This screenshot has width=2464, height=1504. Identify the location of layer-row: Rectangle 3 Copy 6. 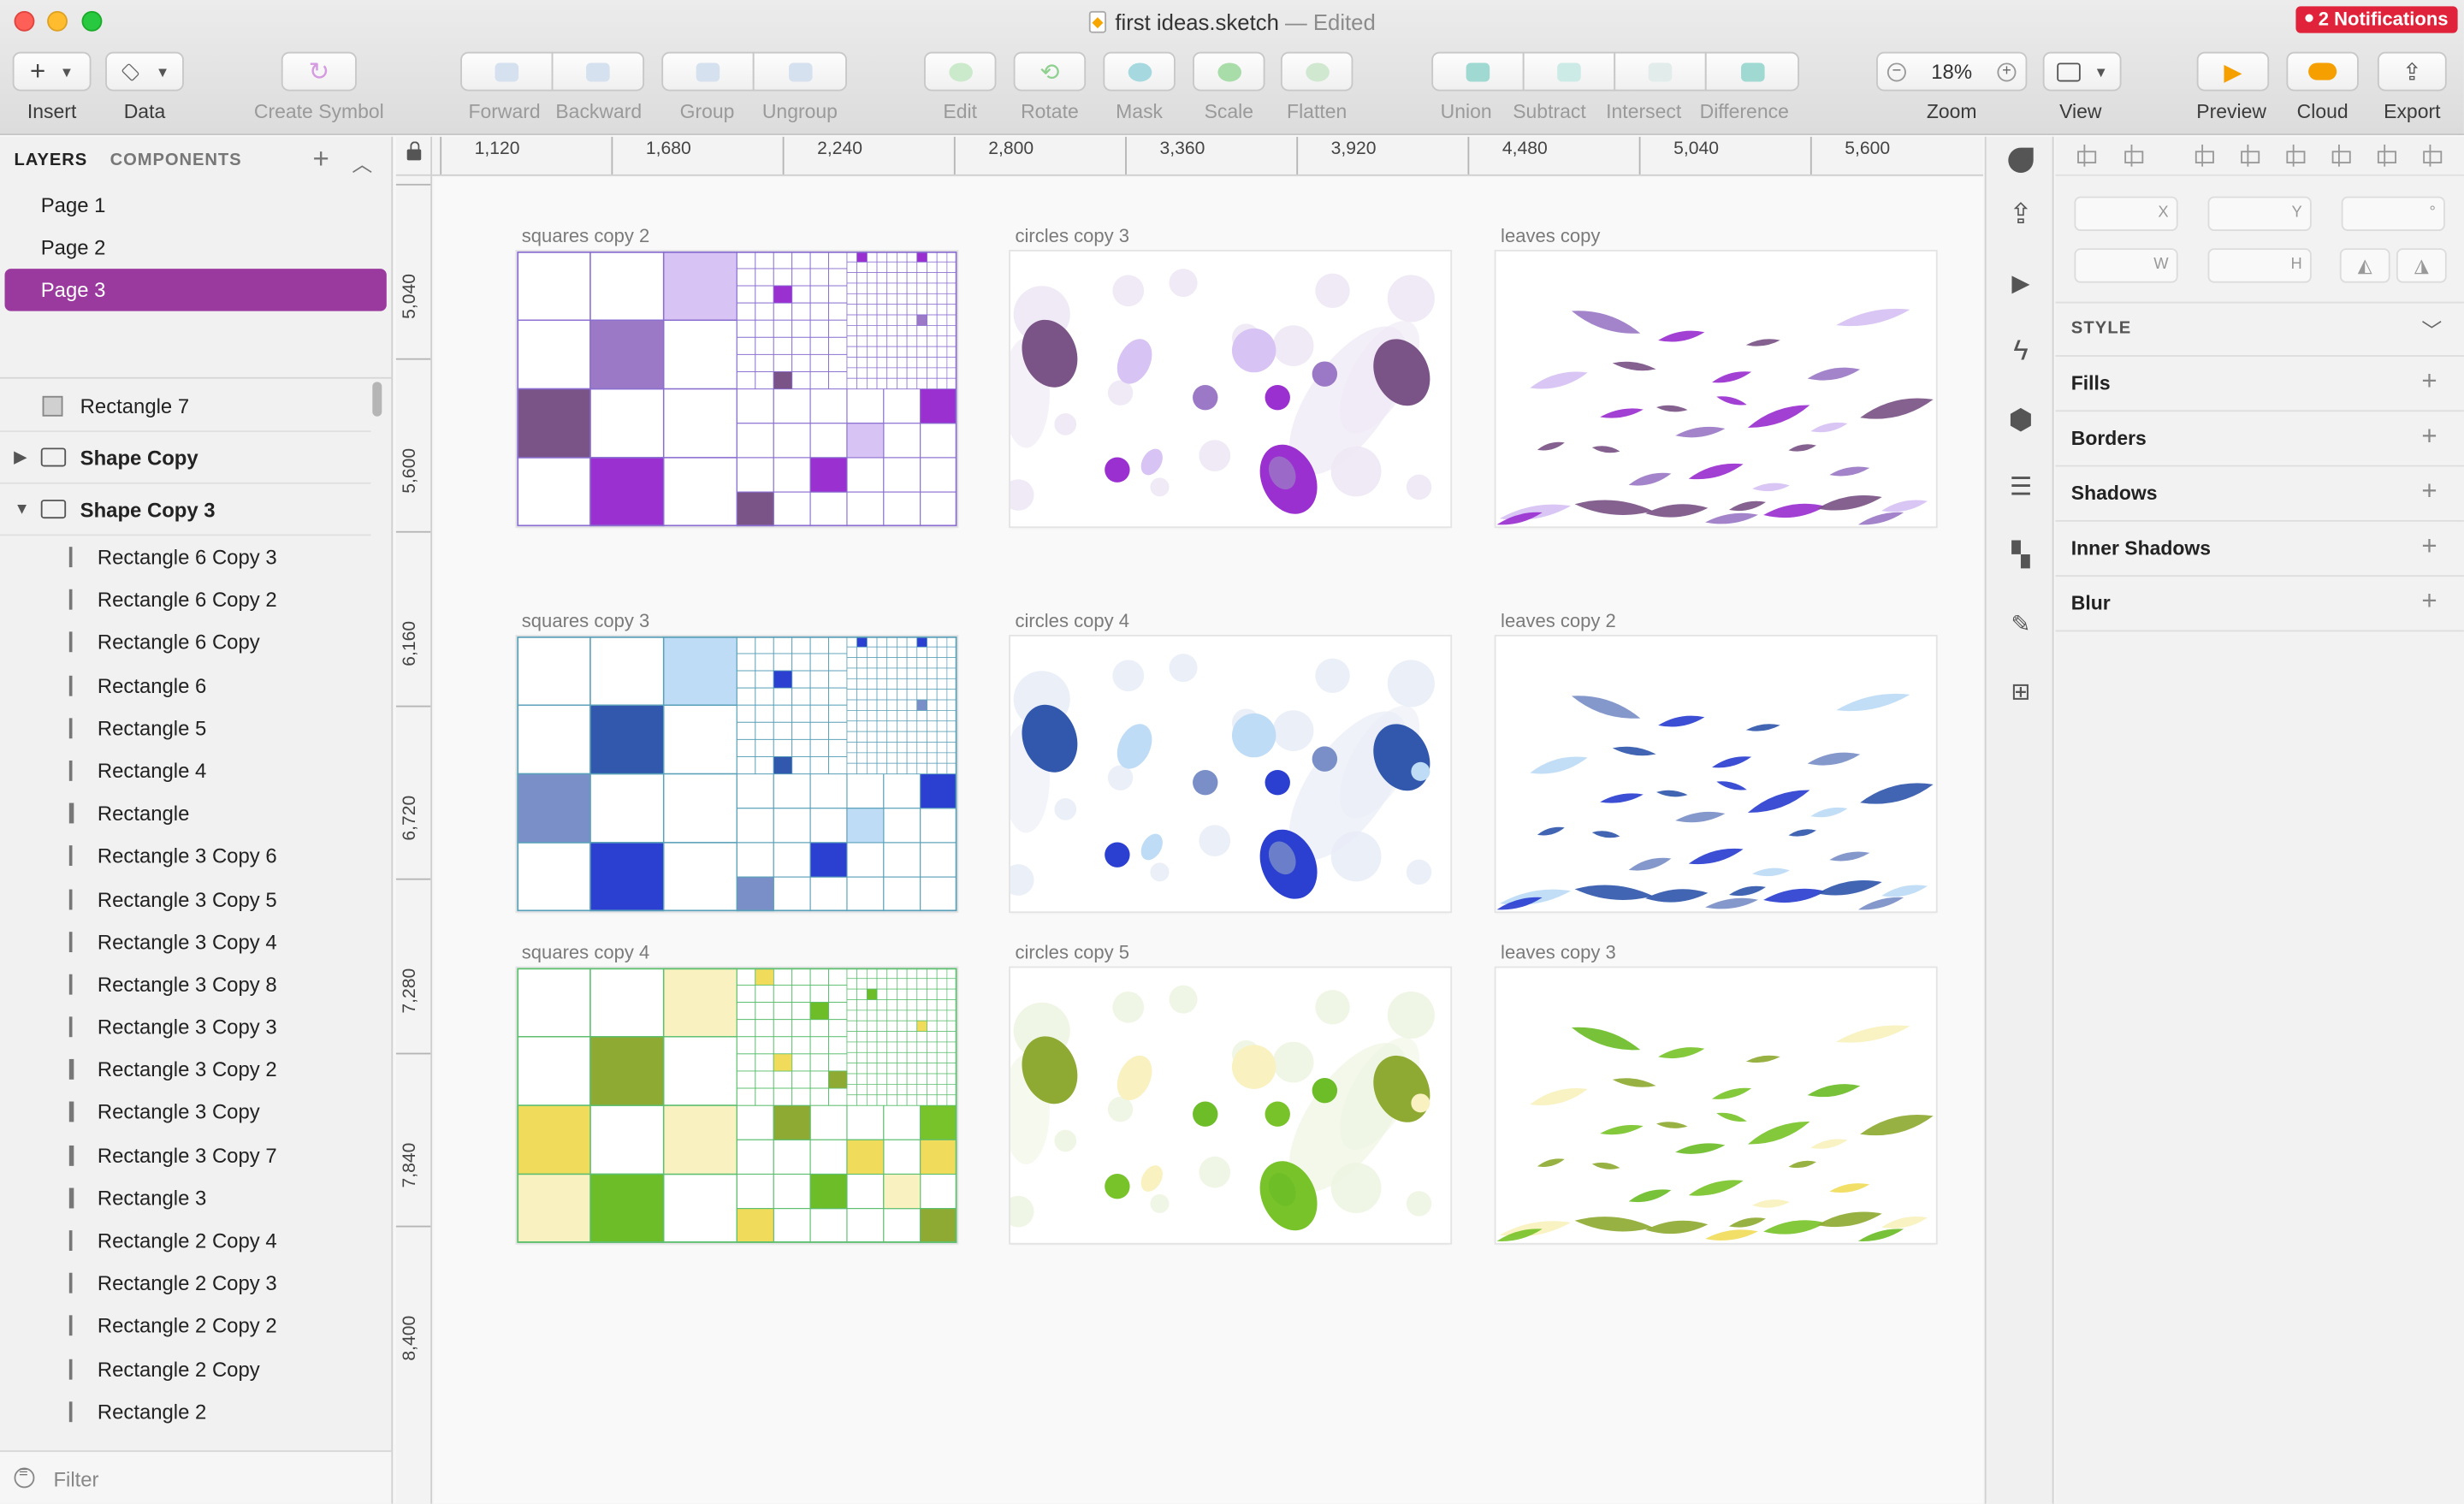
(185, 857).